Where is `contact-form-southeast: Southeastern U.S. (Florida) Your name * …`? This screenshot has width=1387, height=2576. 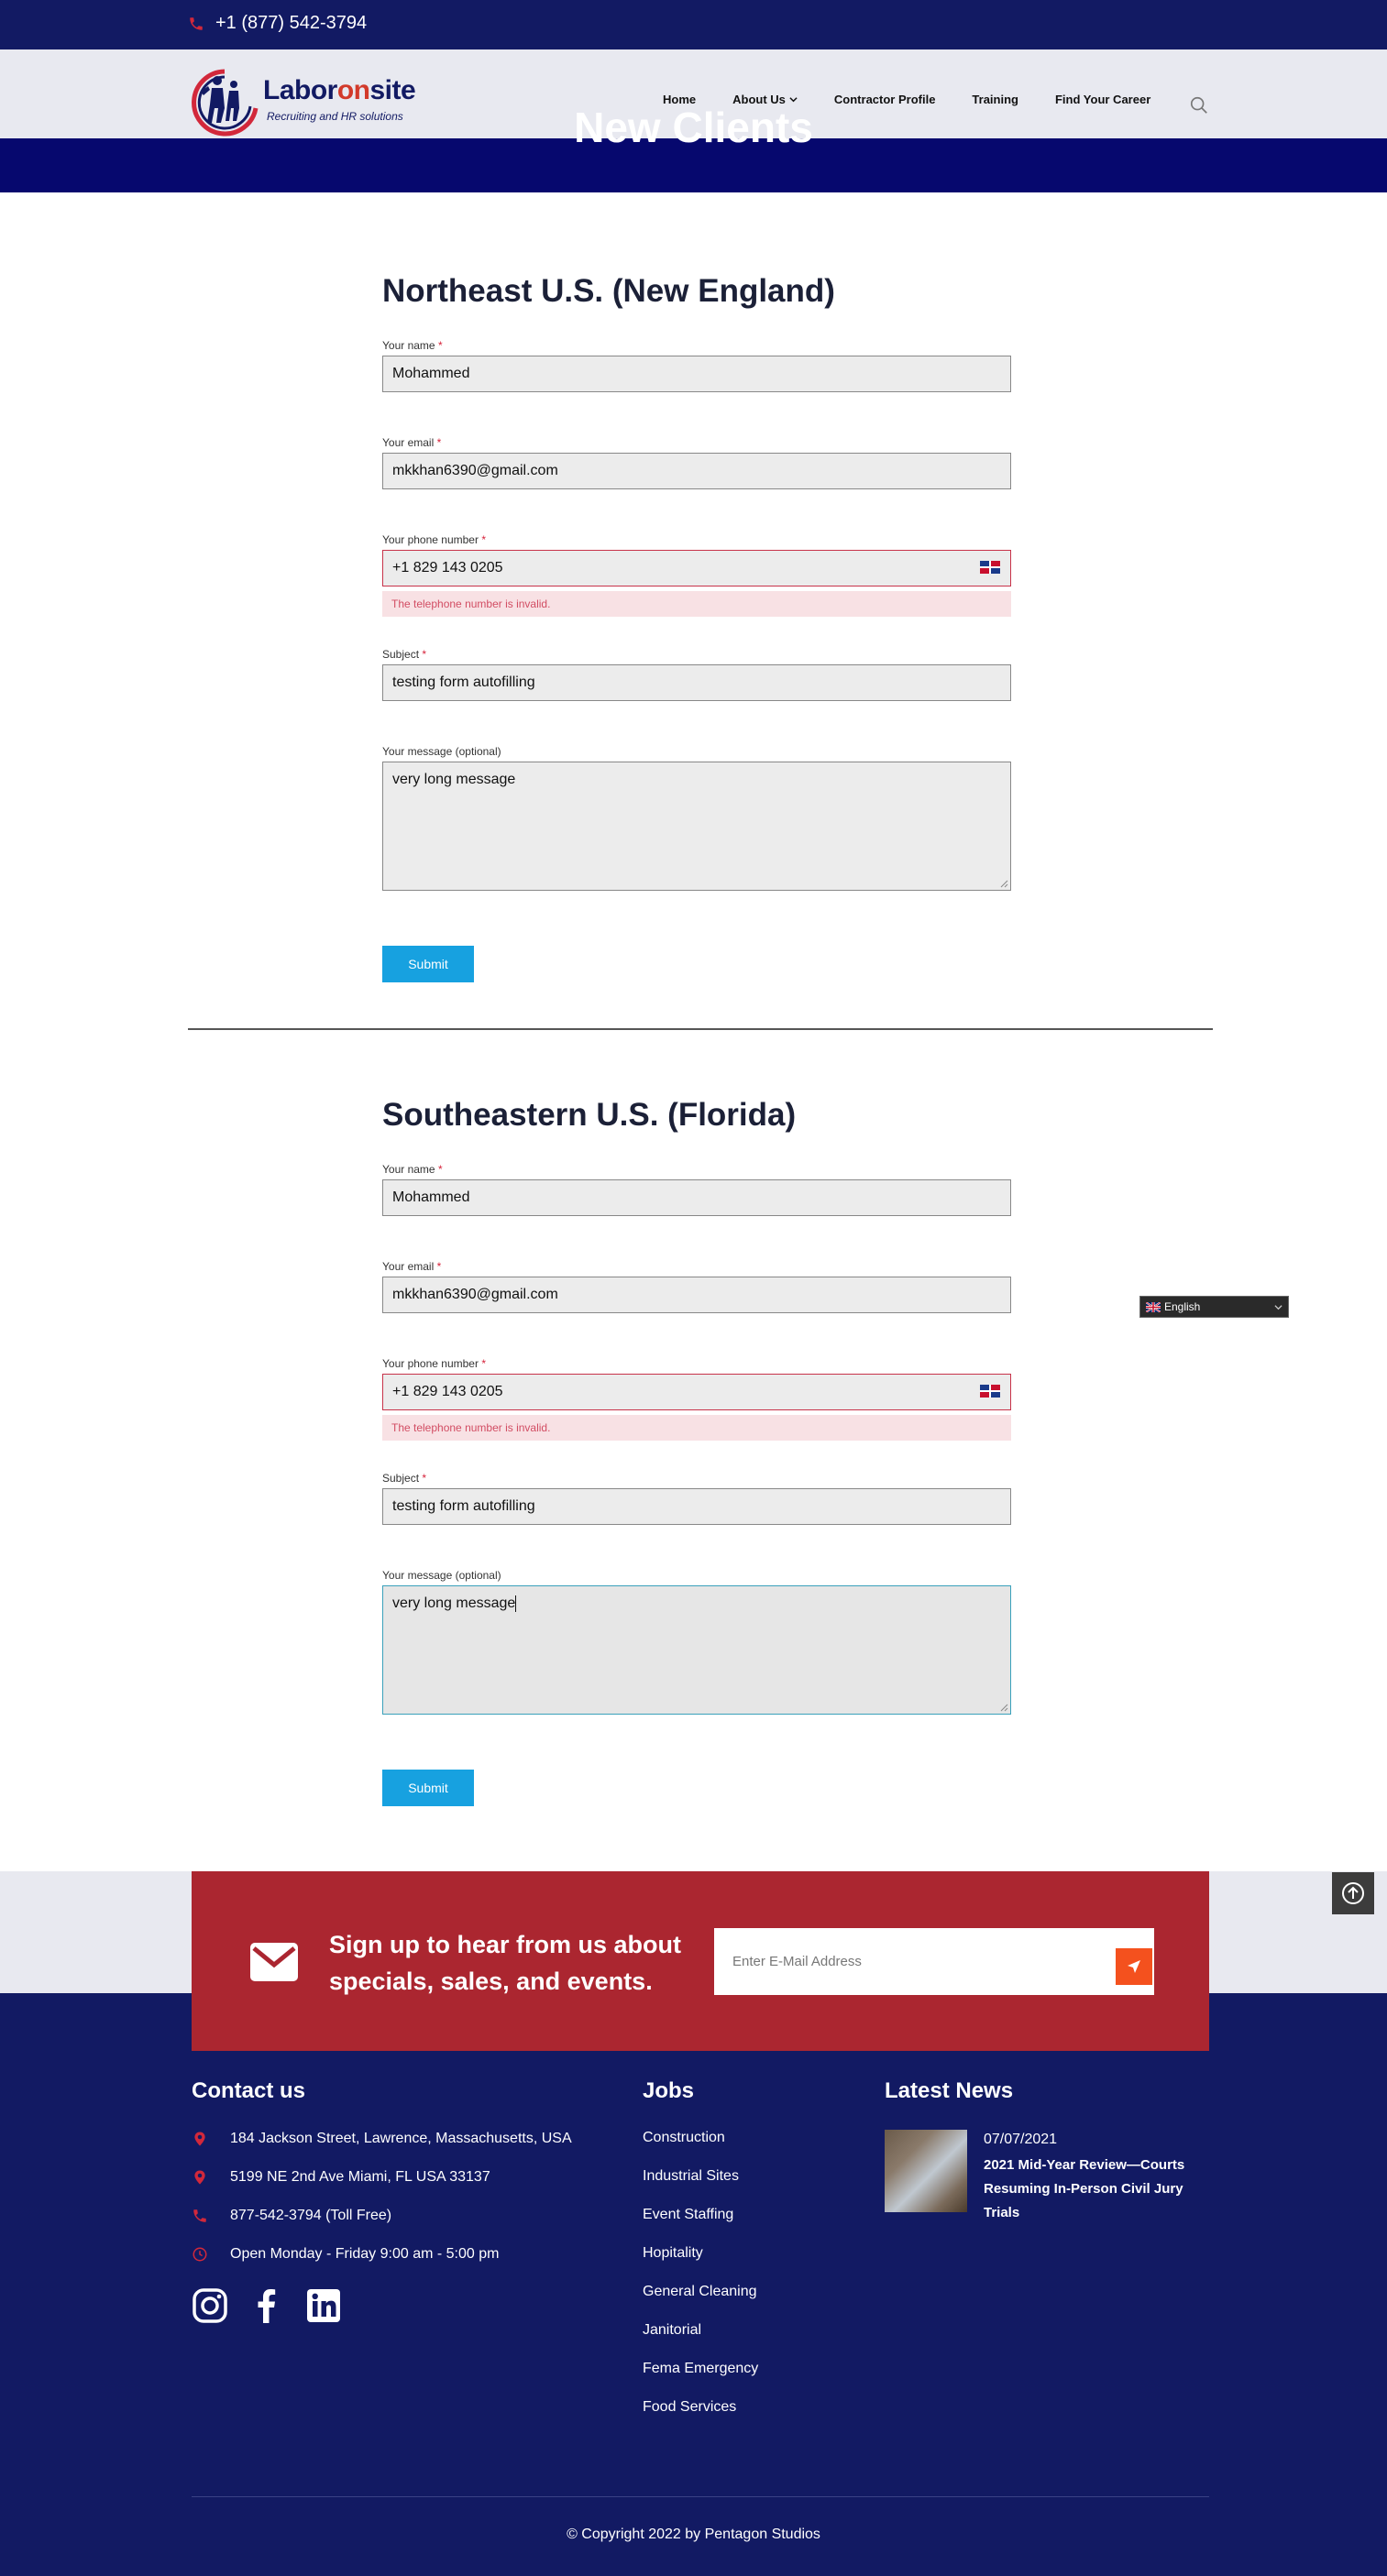
contact-form-southeast: Southeastern U.S. (Florida) Your name * … is located at coordinates (697, 1451).